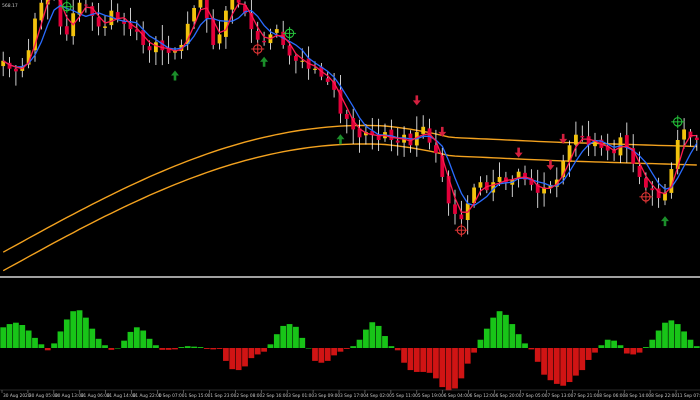  I want to click on time-axis-label: 7 Sep 13:00, so click(560, 396).